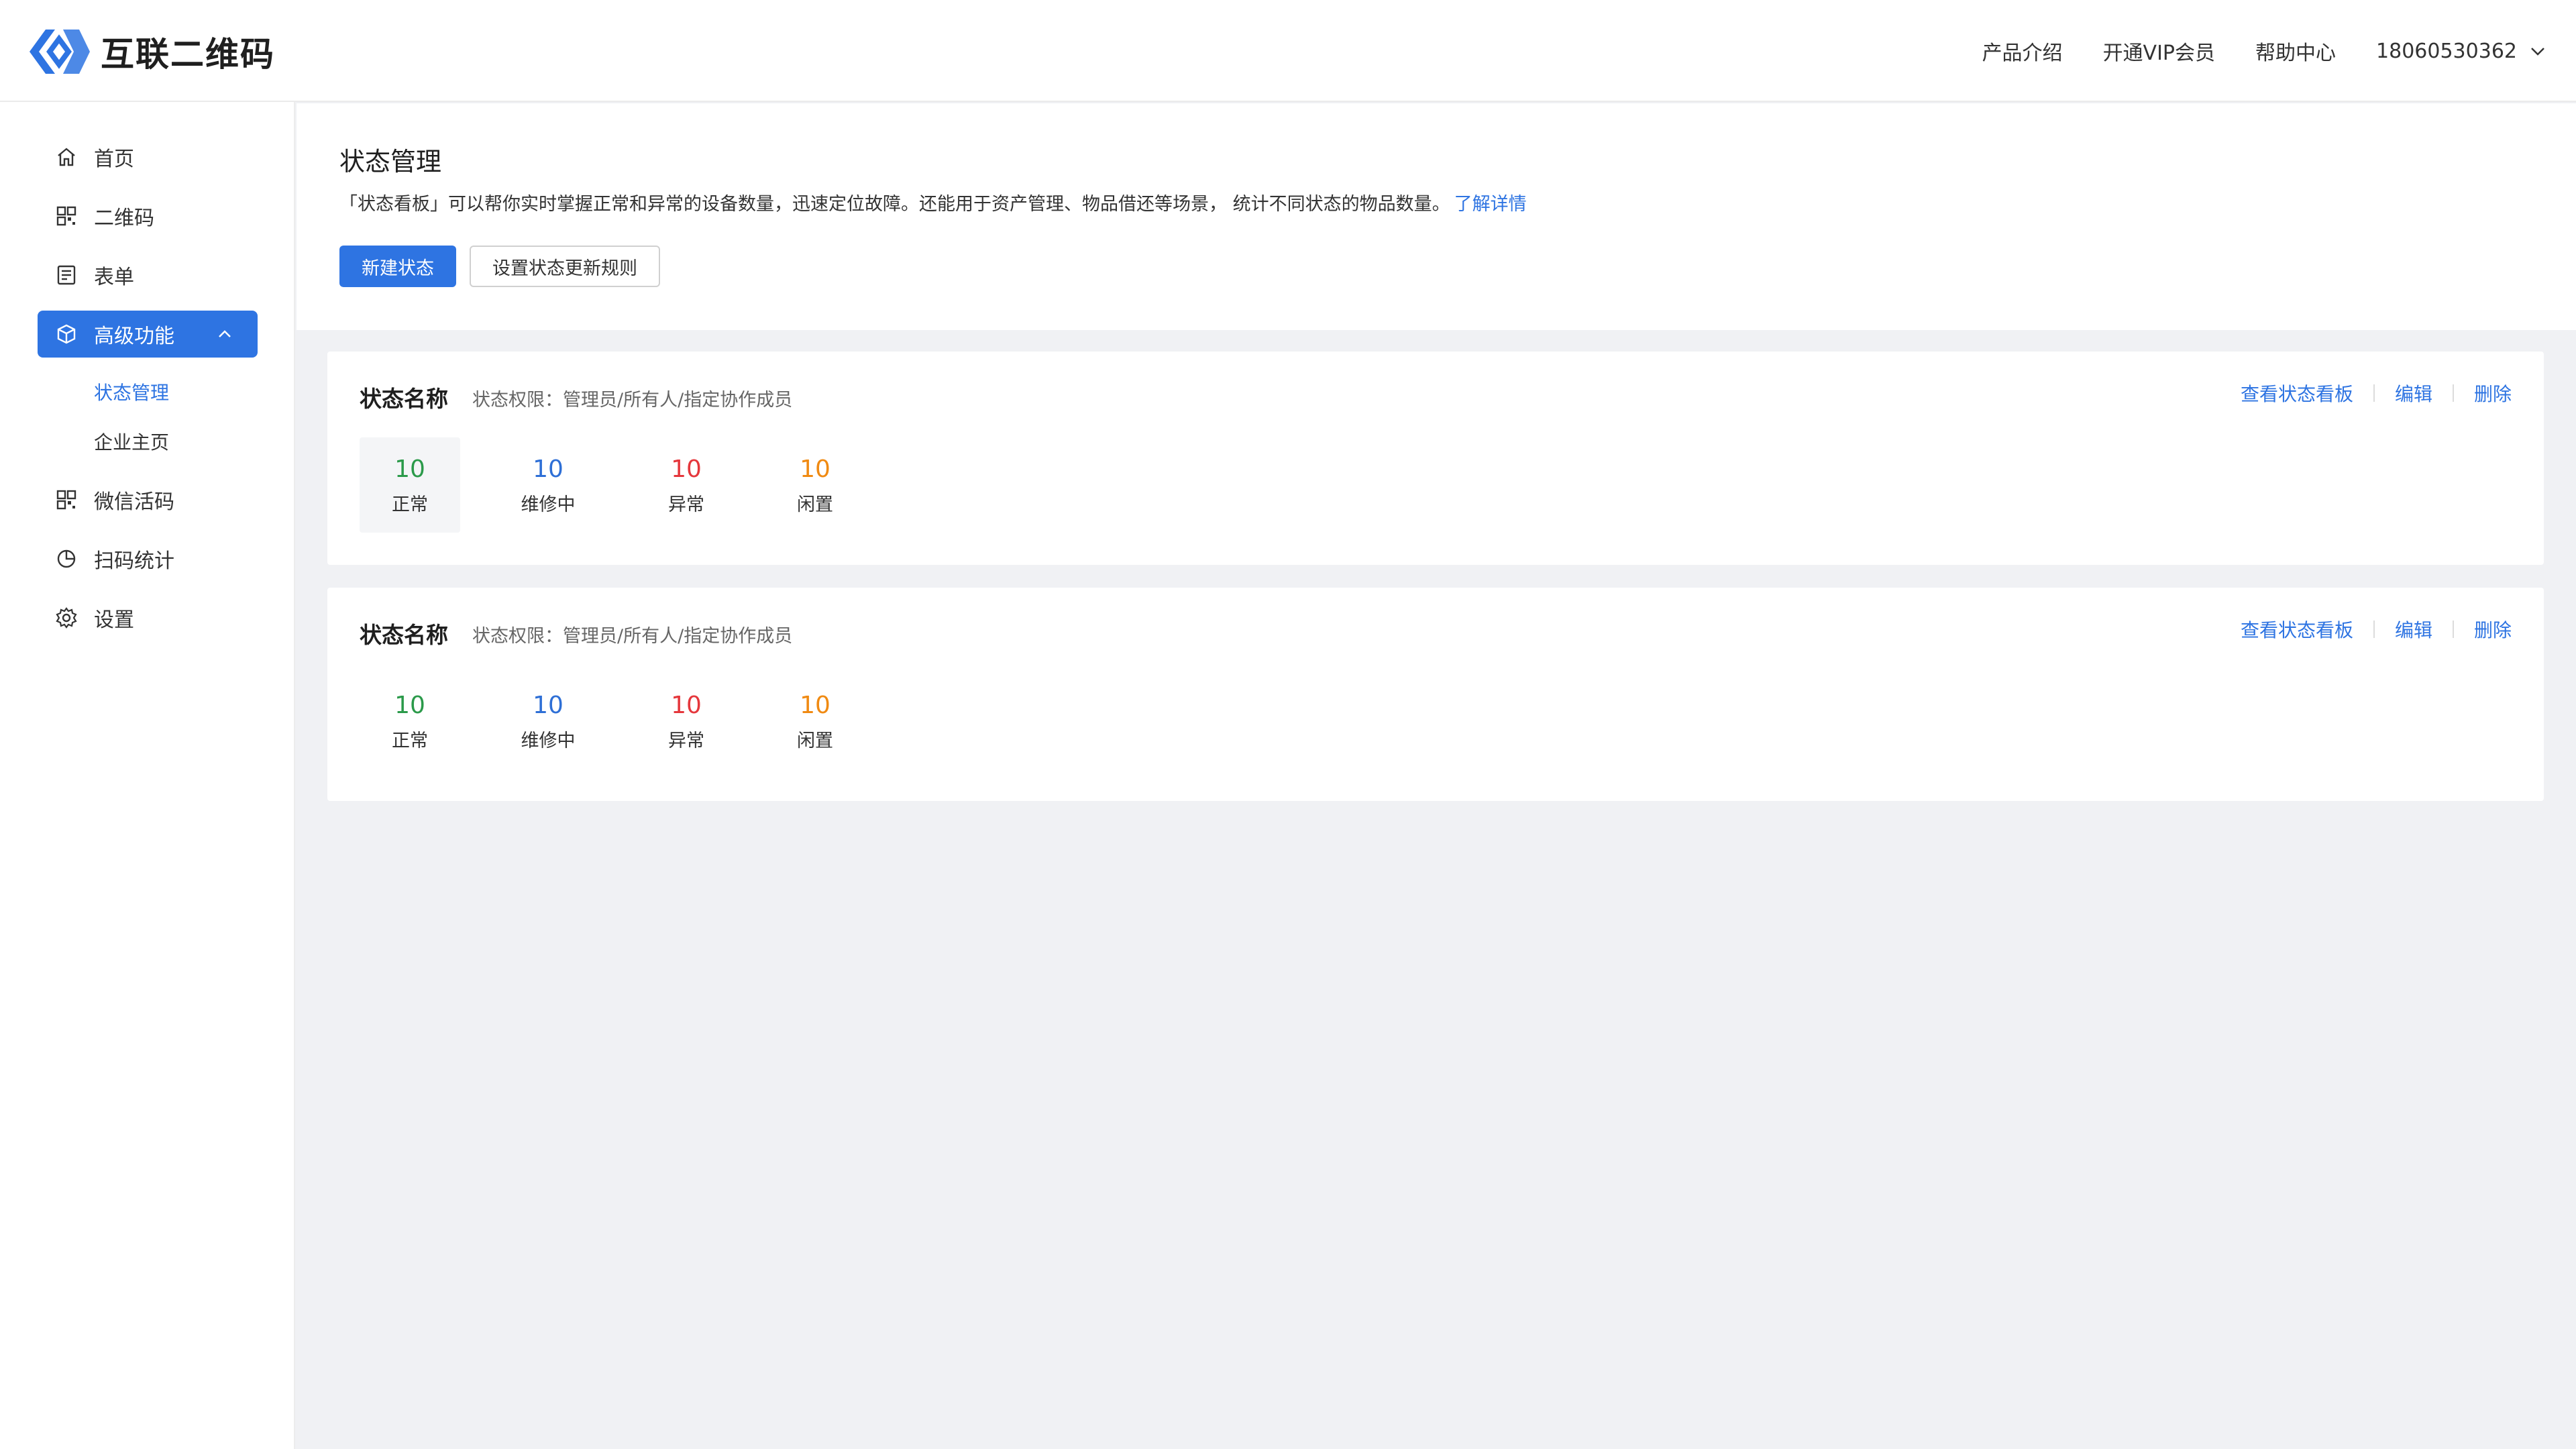 The width and height of the screenshot is (2576, 1449). I want to click on sidebar: 首页 二维码 表单 高级功能 状态管理 企业主页 微信活码 扫码统计 设置, so click(147, 775).